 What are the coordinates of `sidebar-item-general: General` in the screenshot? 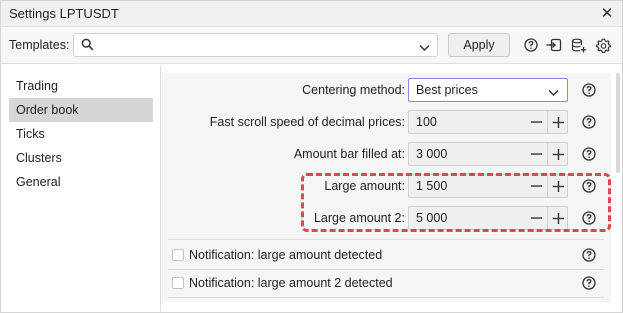 It's located at (81, 182).